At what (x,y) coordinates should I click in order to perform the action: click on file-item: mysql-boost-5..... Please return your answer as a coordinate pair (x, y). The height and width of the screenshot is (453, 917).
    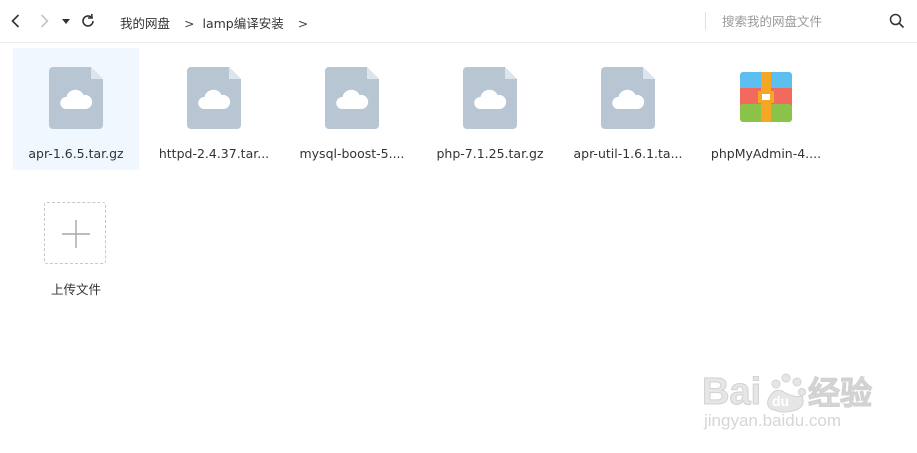
    Looking at the image, I should click on (352, 109).